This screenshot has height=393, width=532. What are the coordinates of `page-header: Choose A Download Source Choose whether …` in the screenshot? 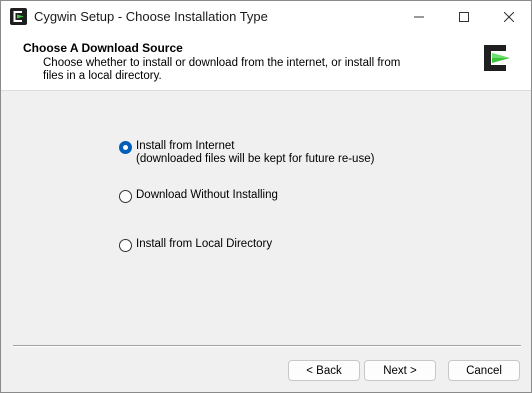 It's located at (266, 62).